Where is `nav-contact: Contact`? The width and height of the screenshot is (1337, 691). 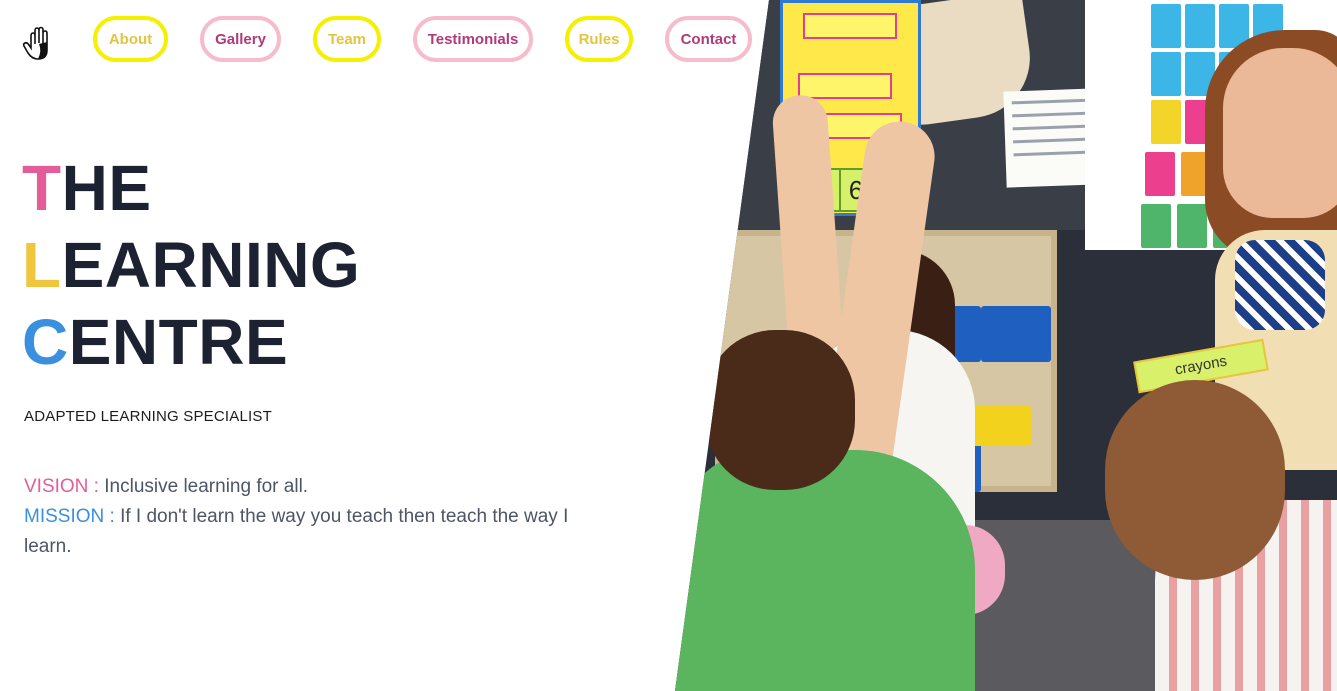 nav-contact: Contact is located at coordinates (708, 39).